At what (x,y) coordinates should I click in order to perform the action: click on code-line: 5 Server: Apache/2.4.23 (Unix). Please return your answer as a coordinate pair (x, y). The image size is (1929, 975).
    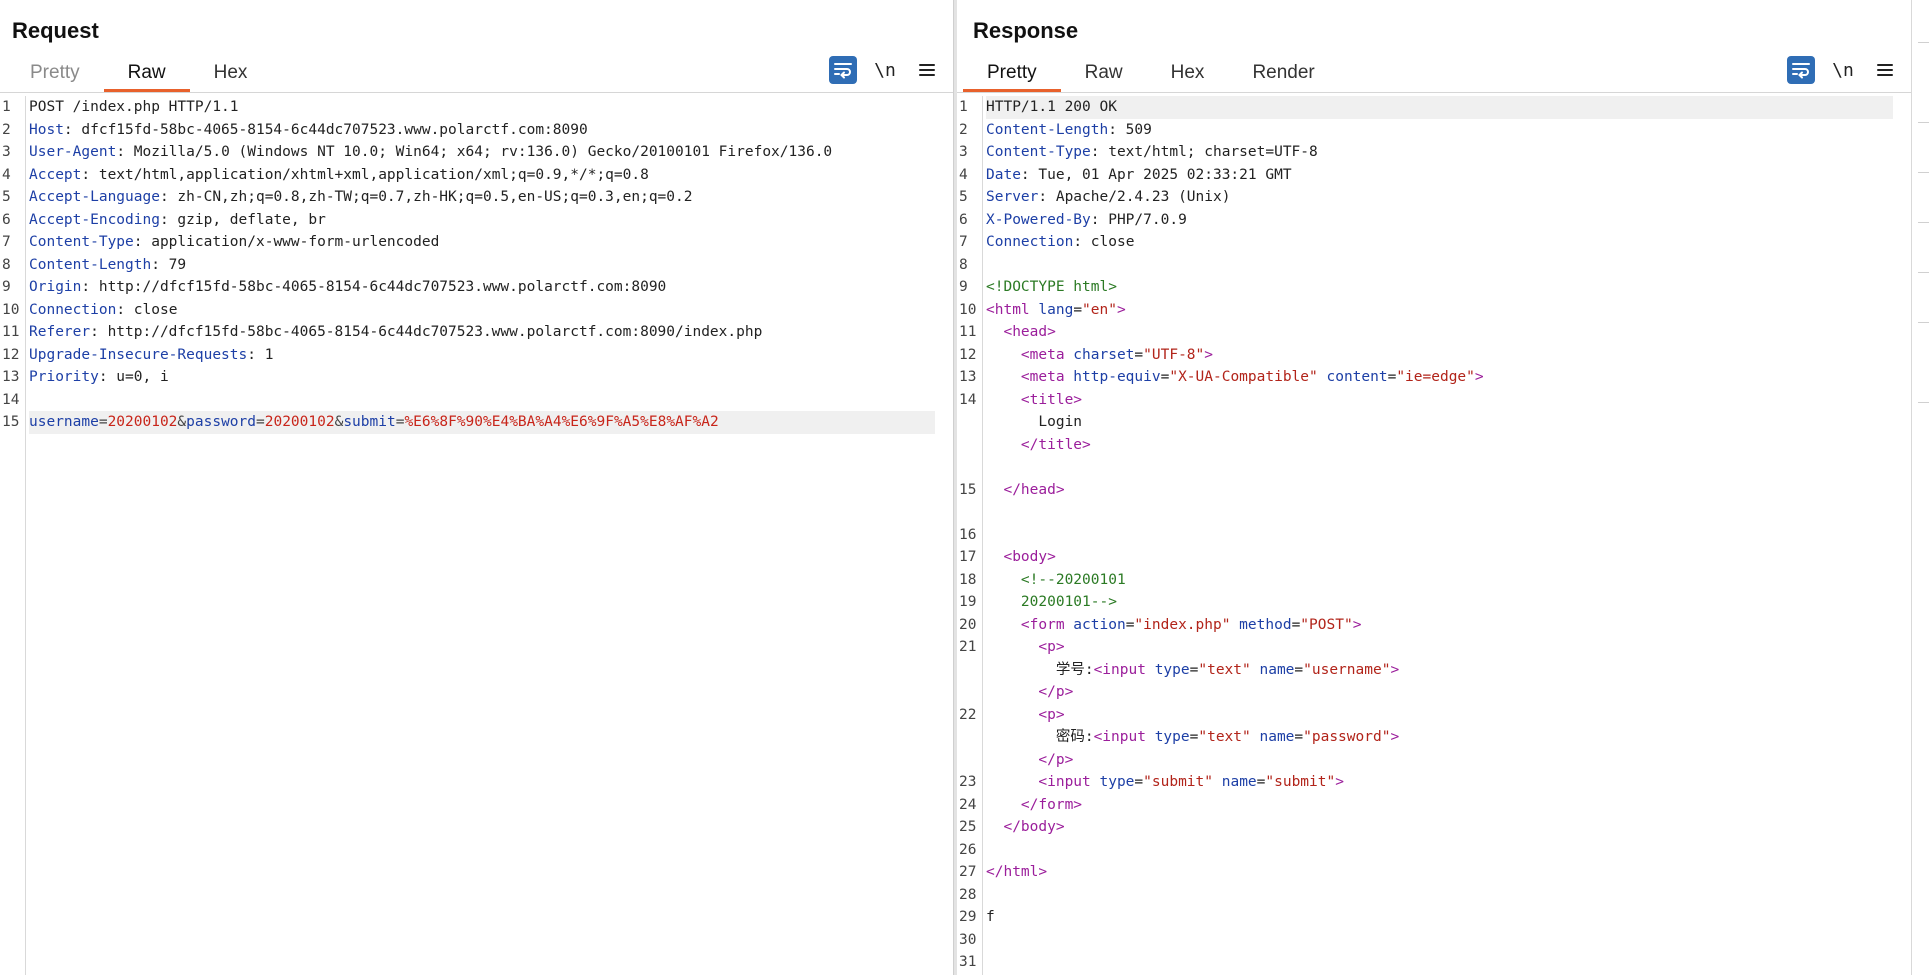
    Looking at the image, I should click on (1426, 197).